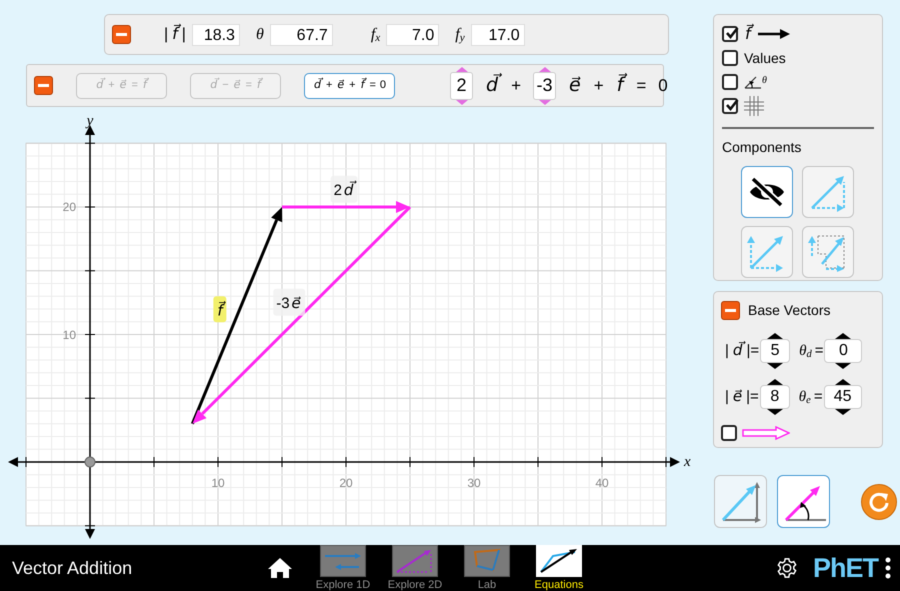 The image size is (900, 591). Describe the element at coordinates (663, 85) in the screenshot. I see `equation-operator: 0` at that location.